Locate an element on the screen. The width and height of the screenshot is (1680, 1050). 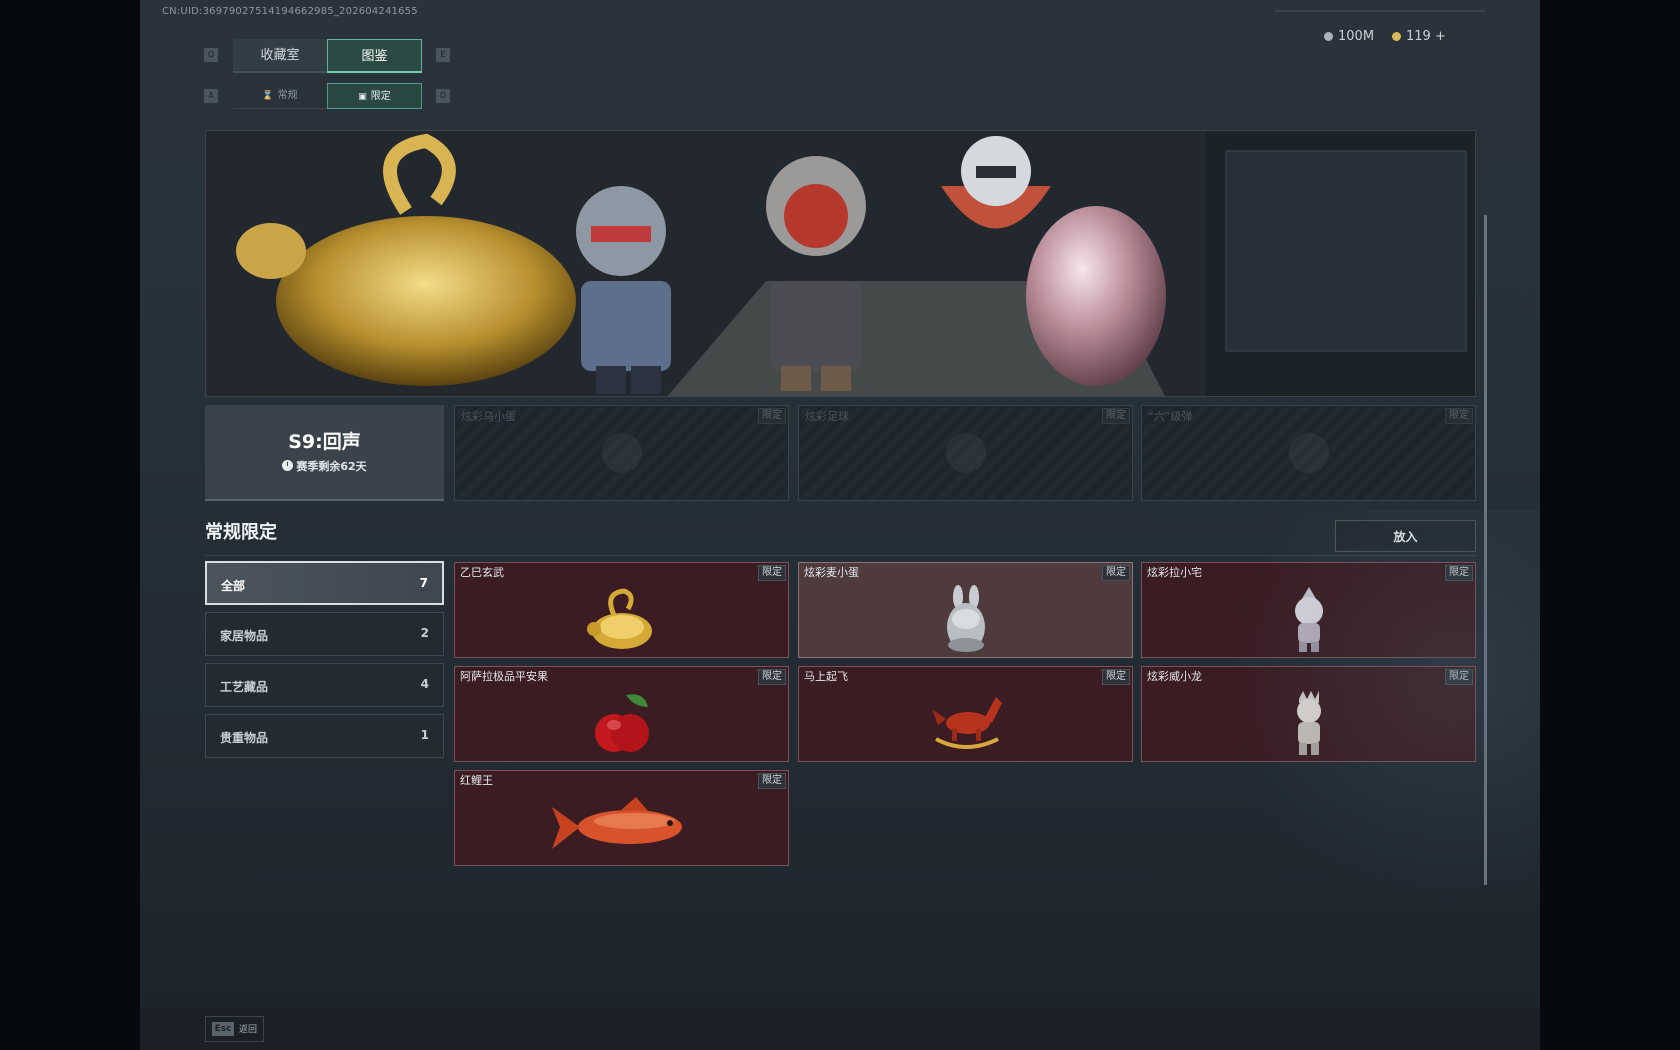
silver-currency: 100M is located at coordinates (1349, 36).